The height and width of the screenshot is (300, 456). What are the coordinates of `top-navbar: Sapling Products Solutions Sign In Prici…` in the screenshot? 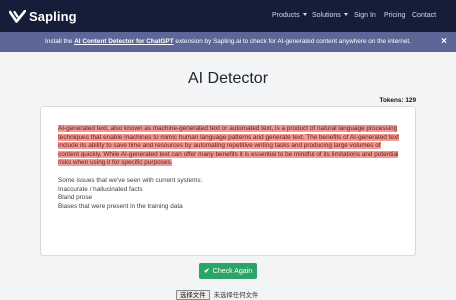 It's located at (228, 16).